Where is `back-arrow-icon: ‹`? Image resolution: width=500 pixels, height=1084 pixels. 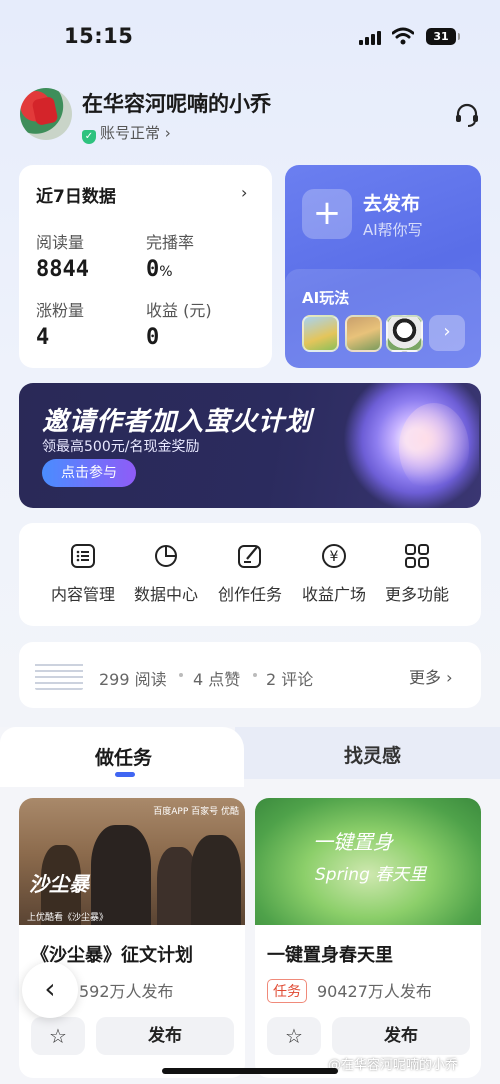
back-arrow-icon: ‹ is located at coordinates (50, 990).